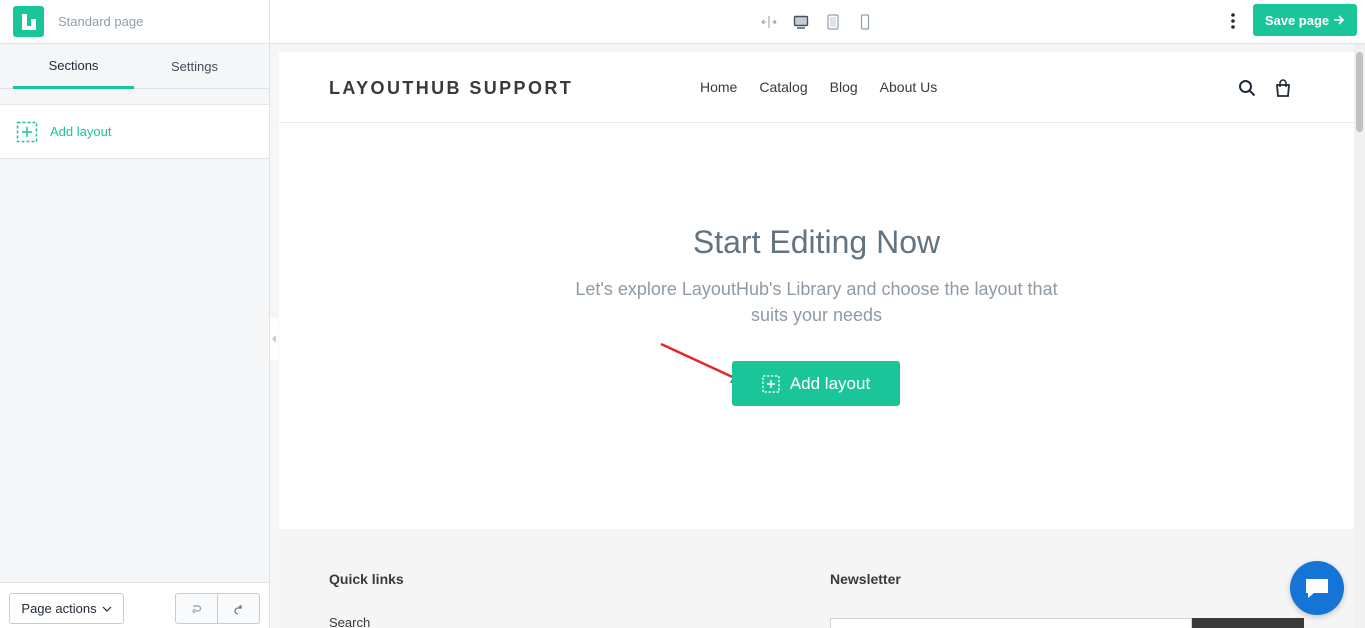  Describe the element at coordinates (769, 22) in the screenshot. I see `fullwidth-icon` at that location.